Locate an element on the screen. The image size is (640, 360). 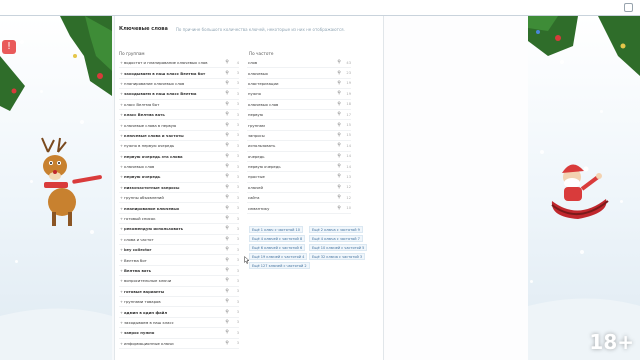
frequency-list-row: использовать ⚲ 14 is located at coordinates (299, 146).